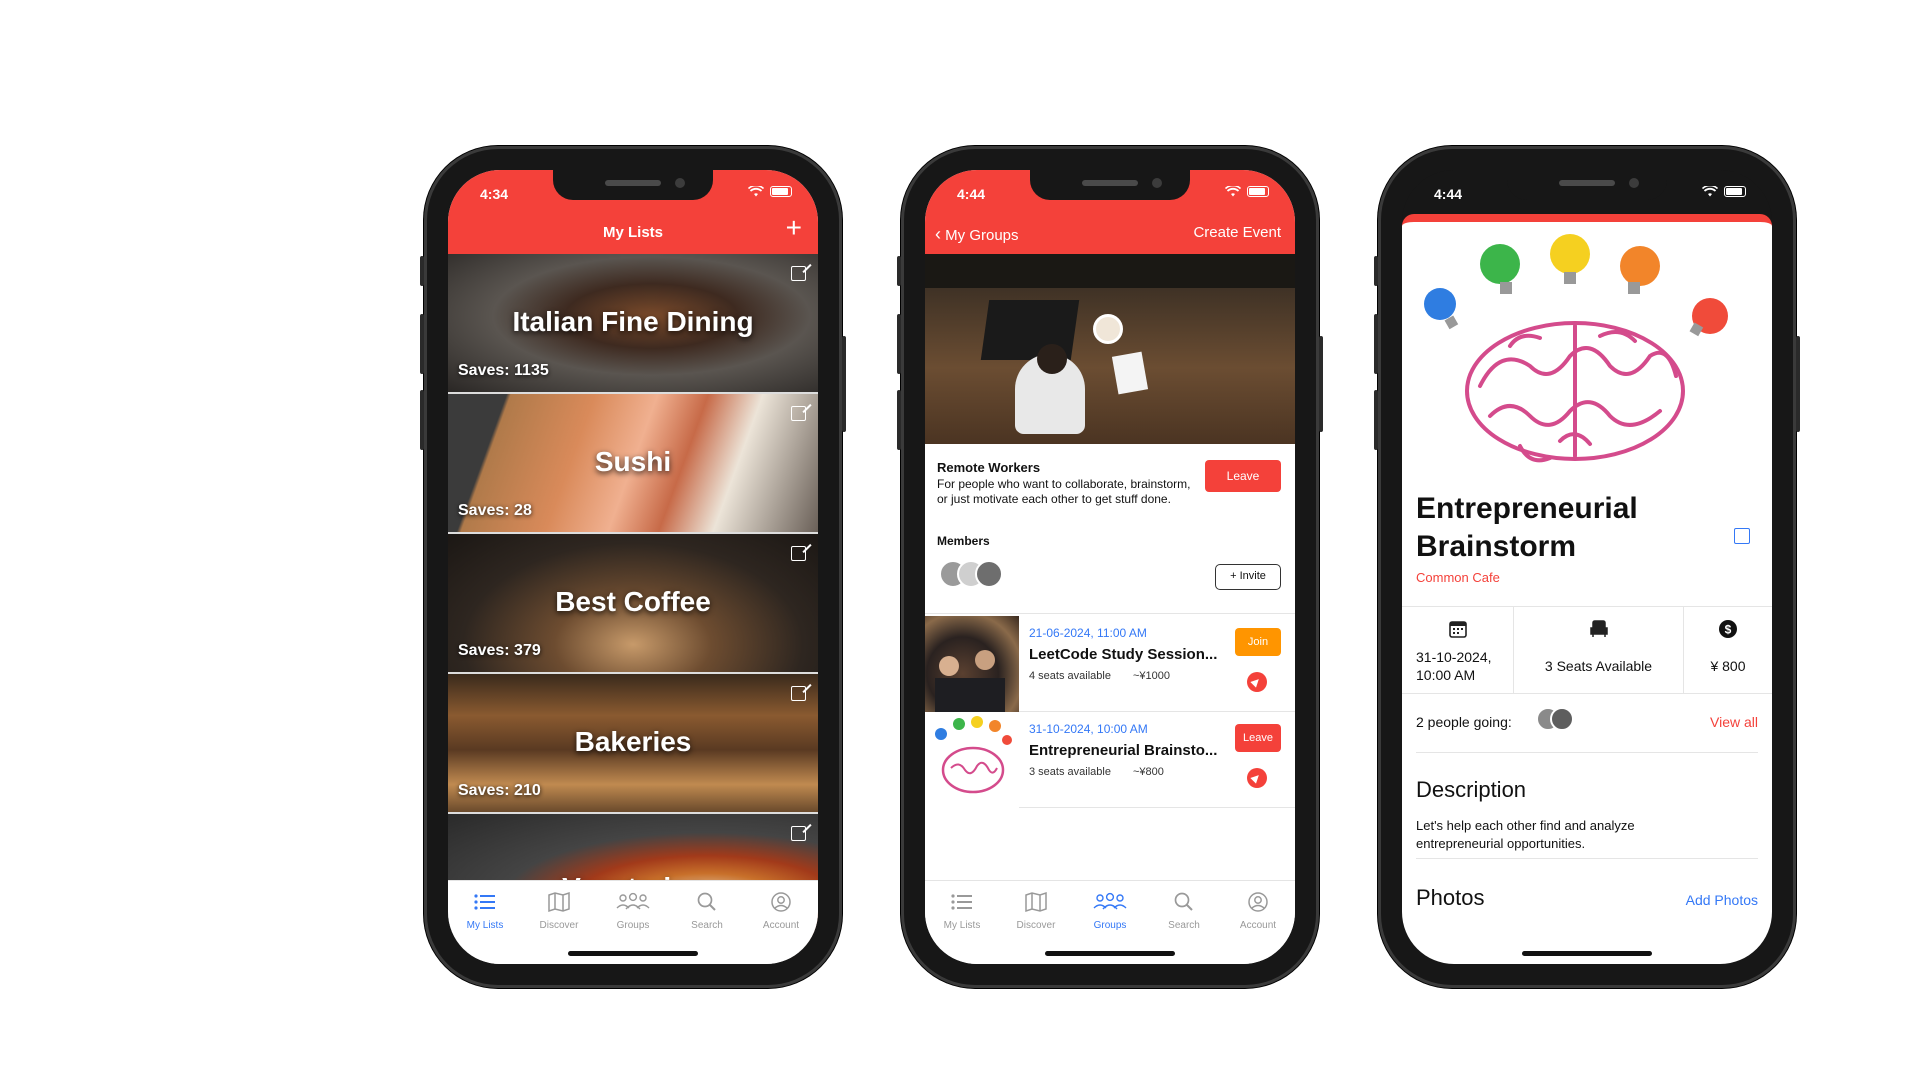 The height and width of the screenshot is (1080, 1920). I want to click on map-icon, so click(1036, 902).